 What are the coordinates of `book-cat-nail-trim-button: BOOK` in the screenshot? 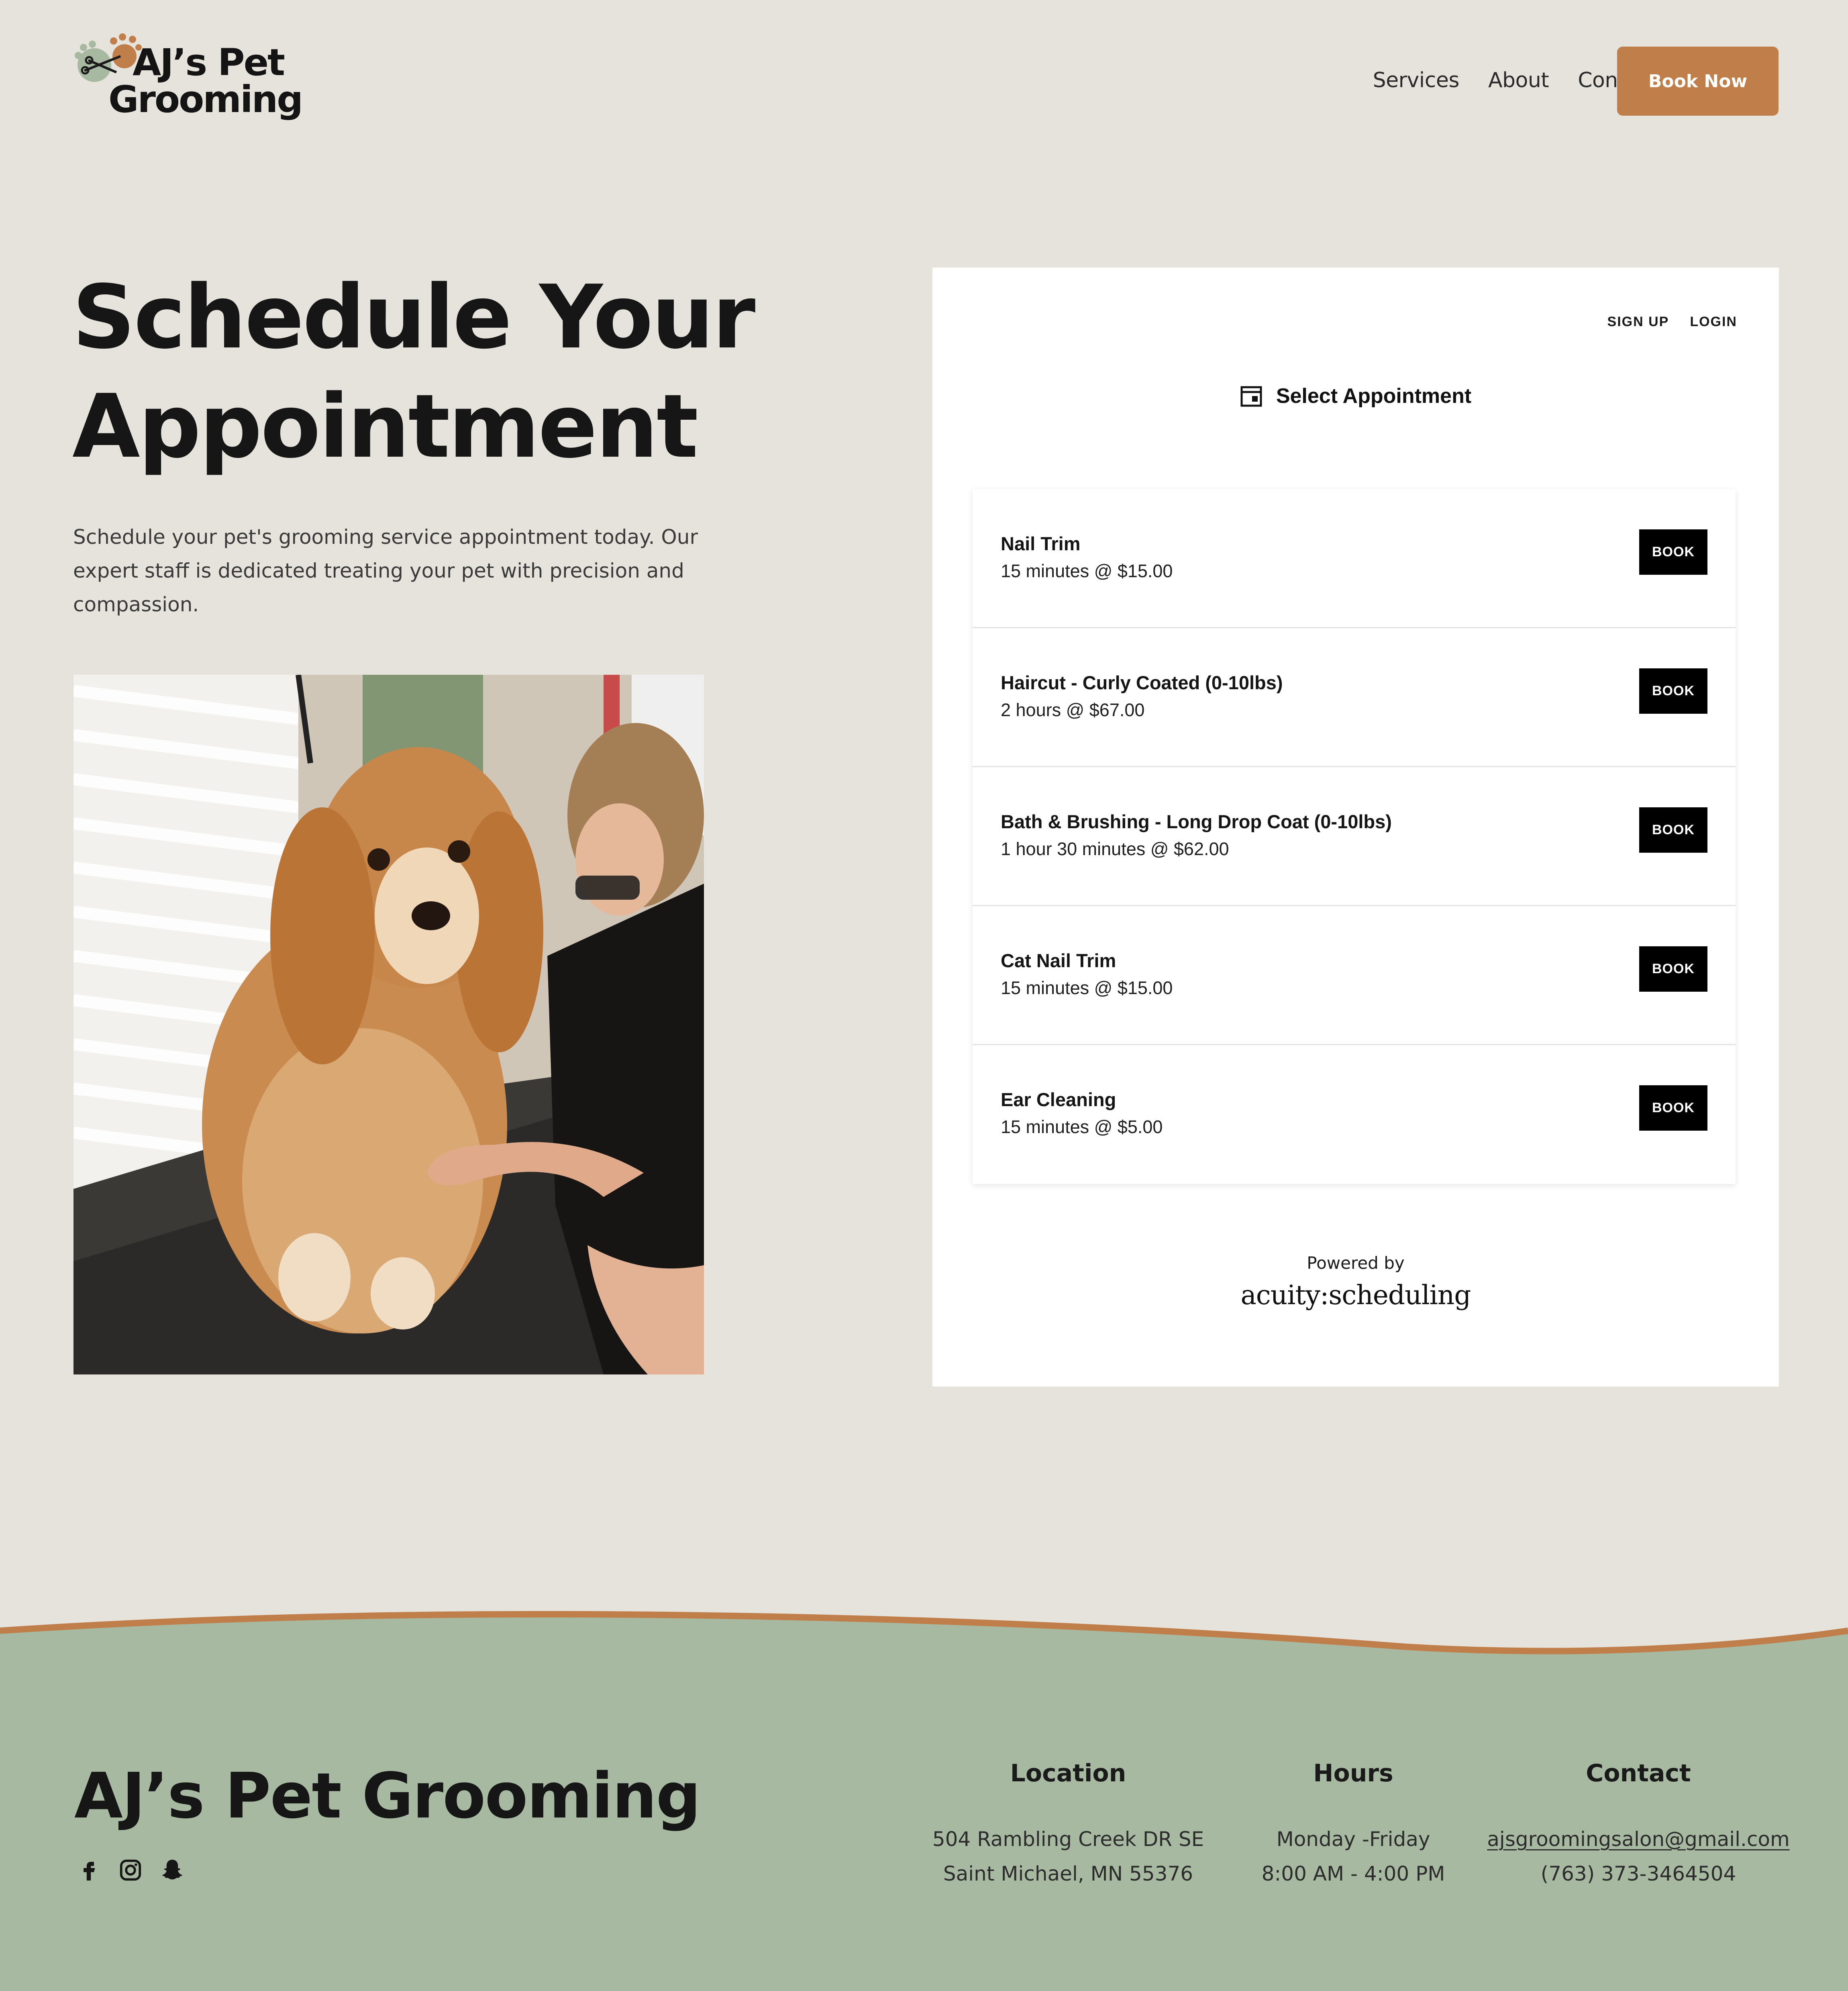 It's located at (1673, 969).